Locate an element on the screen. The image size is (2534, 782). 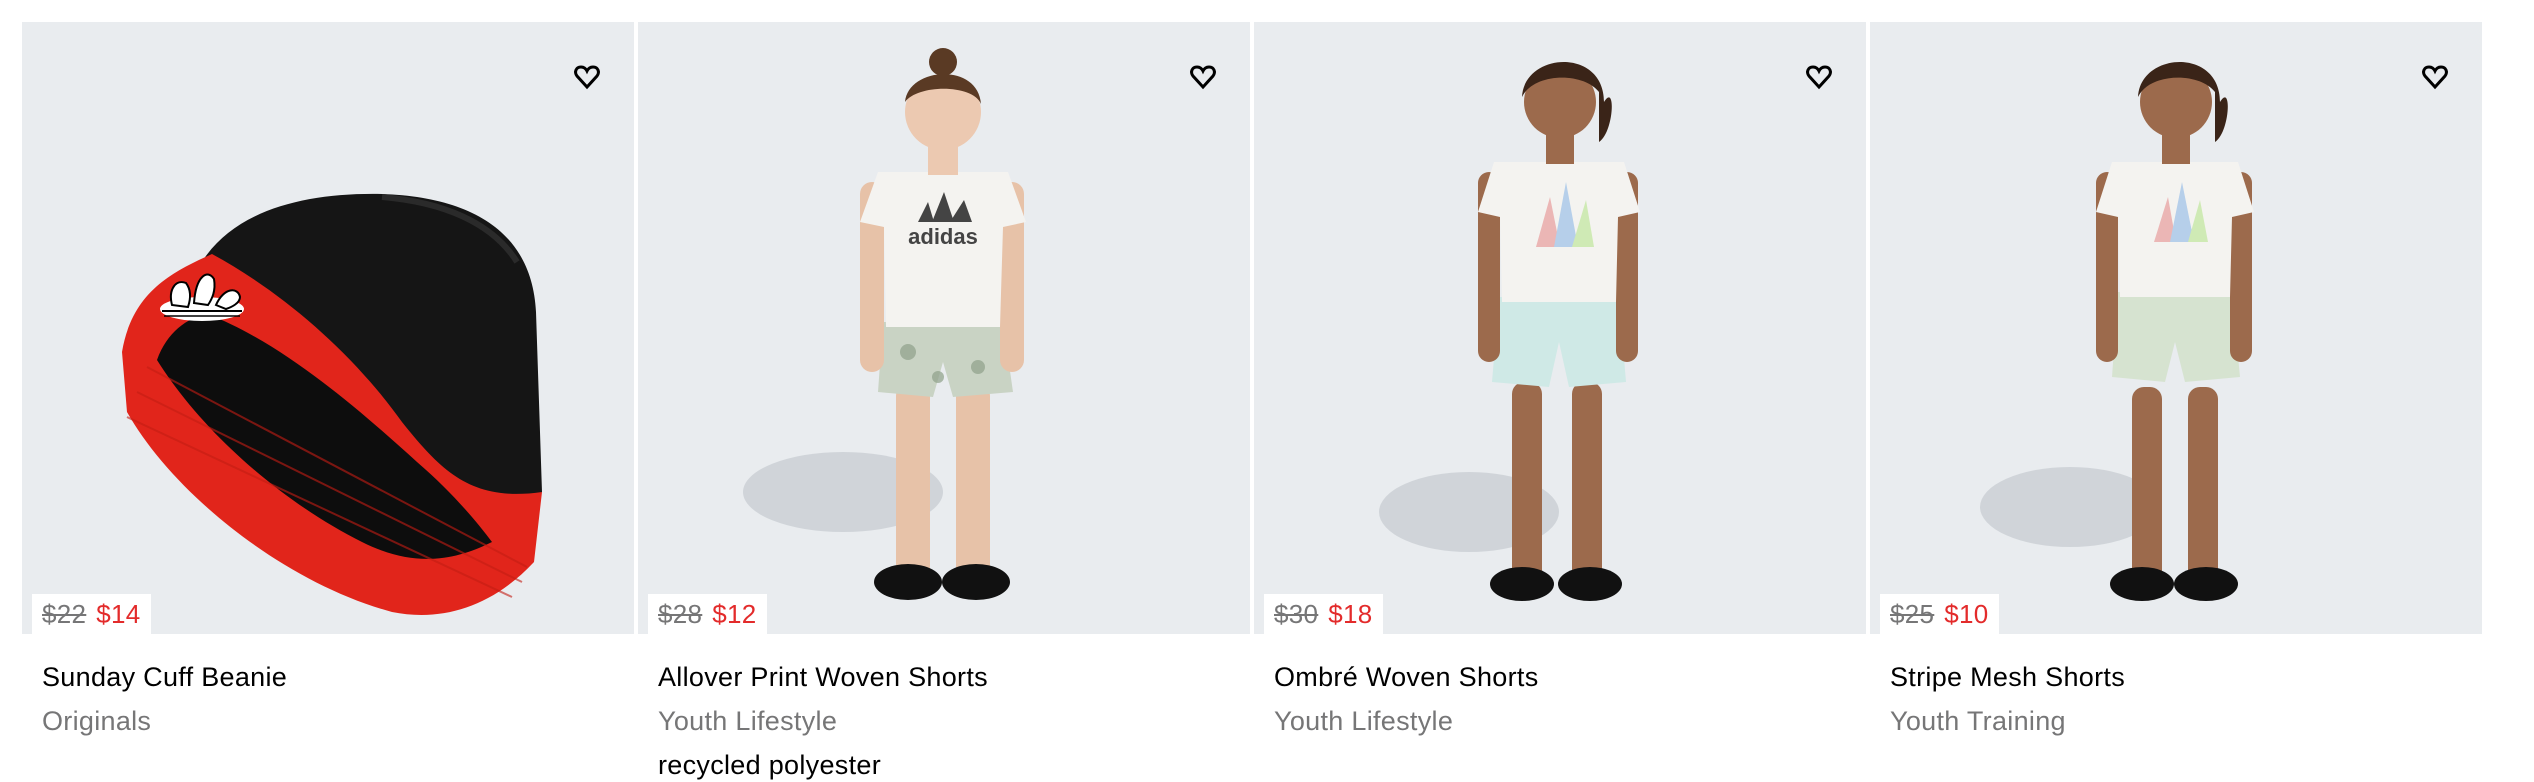
price-tag: $25 $10 is located at coordinates (1939, 614).